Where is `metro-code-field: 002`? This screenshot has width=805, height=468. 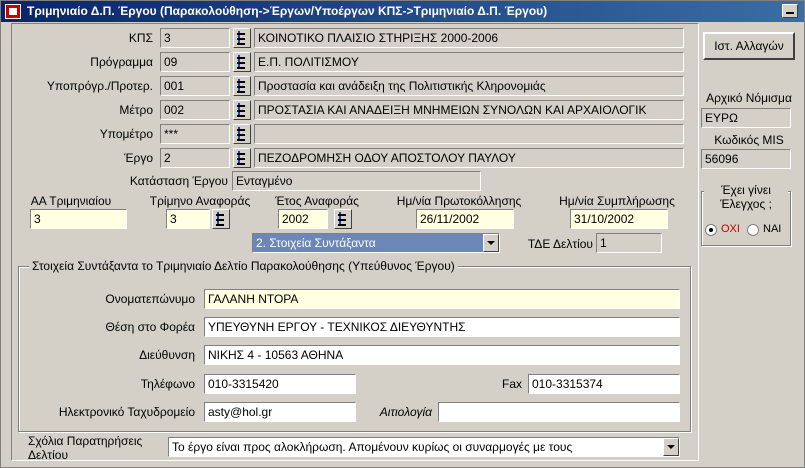 metro-code-field: 002 is located at coordinates (195, 110).